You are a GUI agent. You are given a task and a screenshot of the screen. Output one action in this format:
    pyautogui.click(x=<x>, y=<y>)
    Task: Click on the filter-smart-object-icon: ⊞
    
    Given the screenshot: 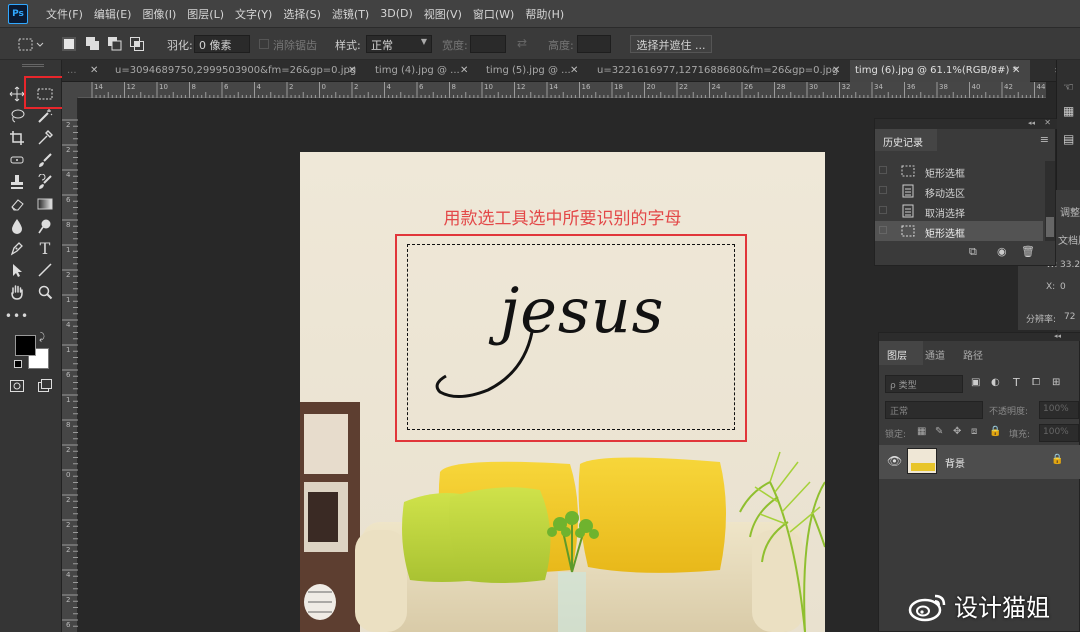 What is the action you would take?
    pyautogui.click(x=1056, y=382)
    